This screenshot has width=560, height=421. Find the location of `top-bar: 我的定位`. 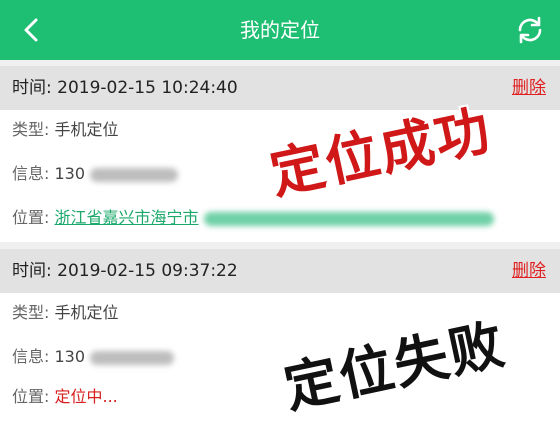

top-bar: 我的定位 is located at coordinates (280, 30).